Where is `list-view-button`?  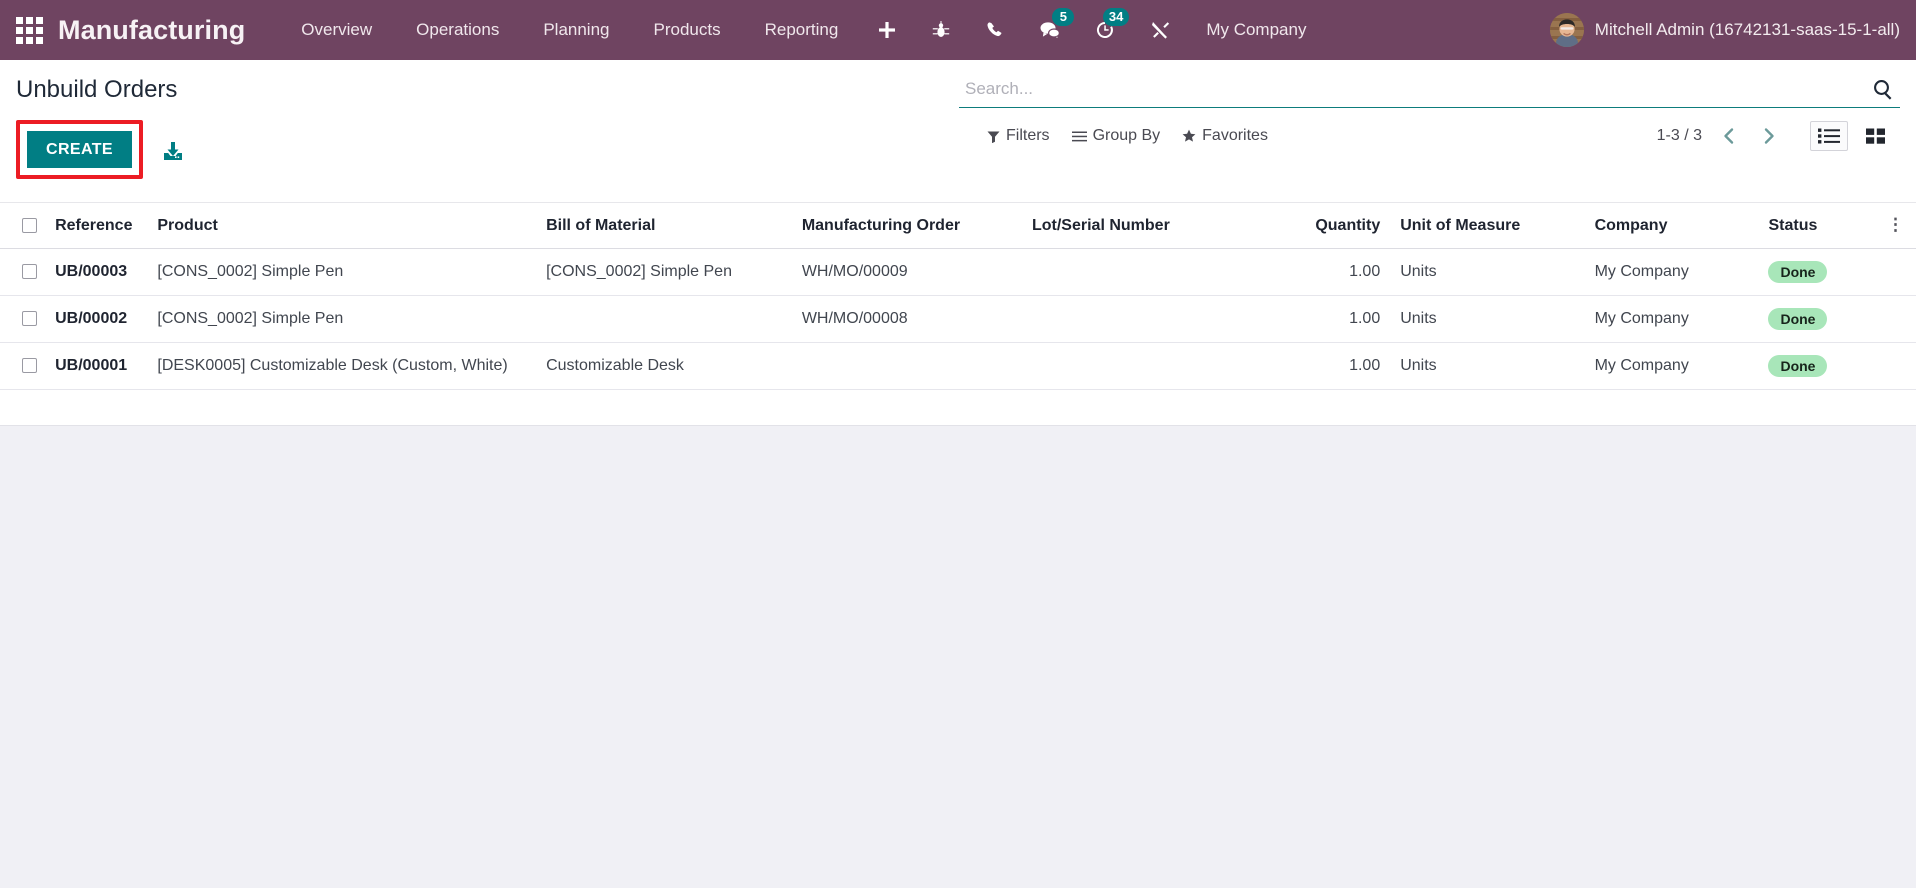
list-view-button is located at coordinates (1829, 136).